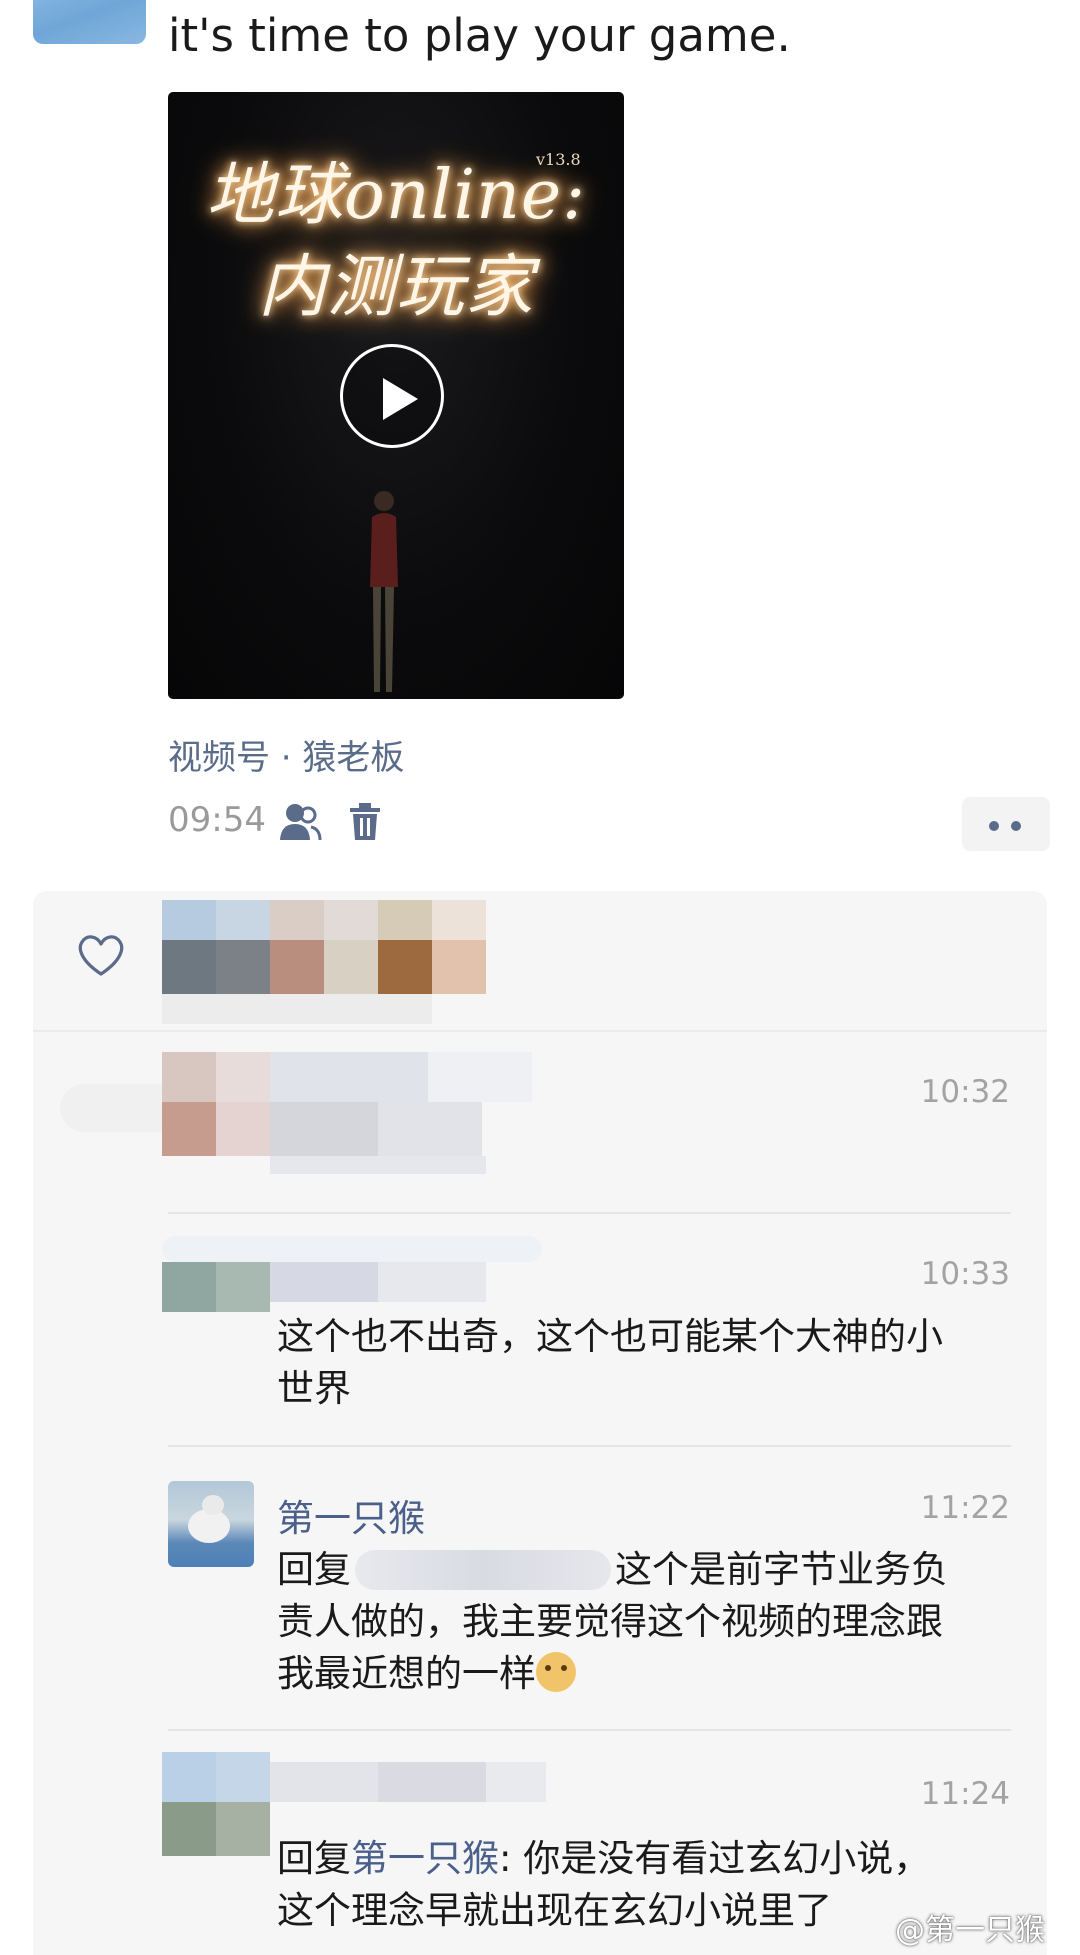 This screenshot has height=1955, width=1080. Describe the element at coordinates (286, 754) in the screenshot. I see `video-source-link: 视频号 · 猿老板` at that location.